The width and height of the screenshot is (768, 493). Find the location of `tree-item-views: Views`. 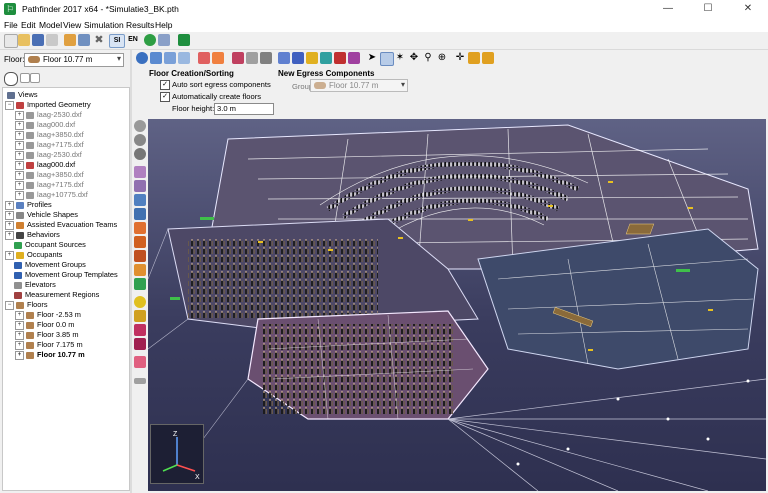

tree-item-views: Views is located at coordinates (22, 95).